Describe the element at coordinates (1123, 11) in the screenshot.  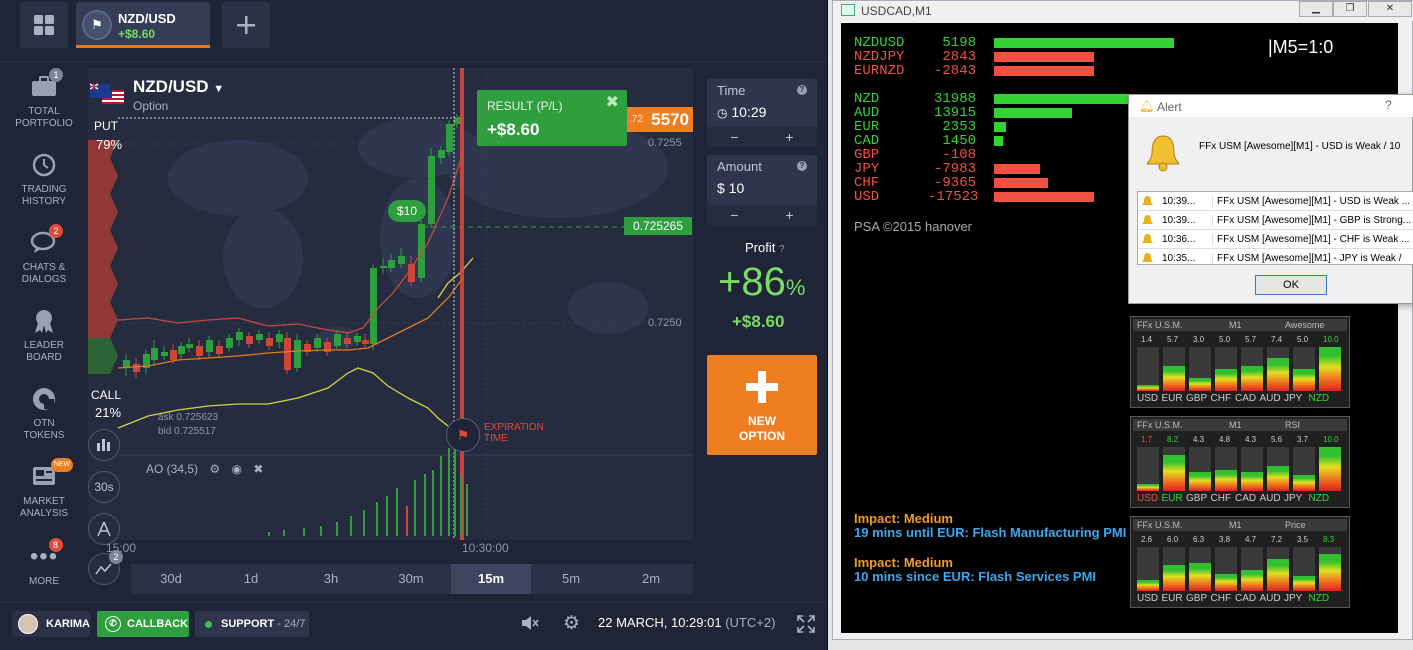
I see `window-titlebar: USDCAD,M1 ▁ ❐ ✕` at that location.